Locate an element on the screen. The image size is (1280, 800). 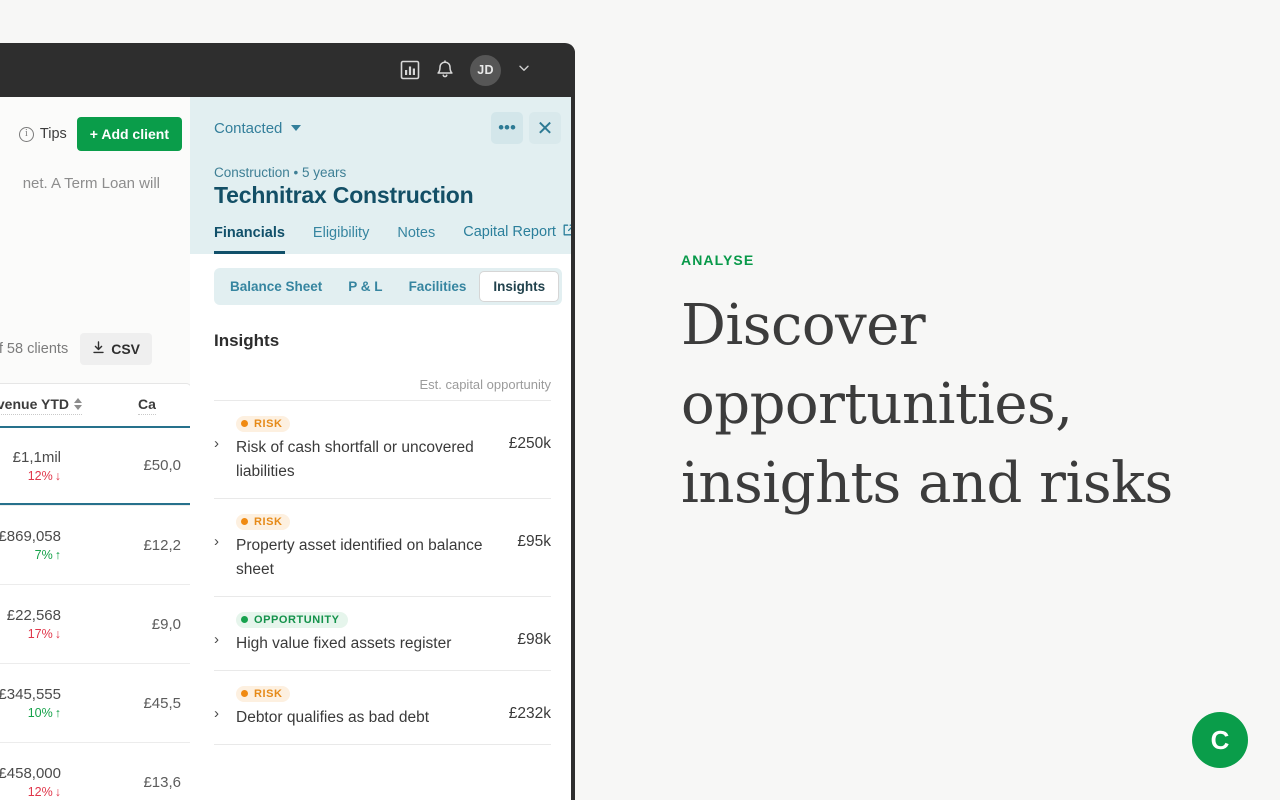
client-list-toolbar: i Tips + Add client is located at coordinates (96, 134).